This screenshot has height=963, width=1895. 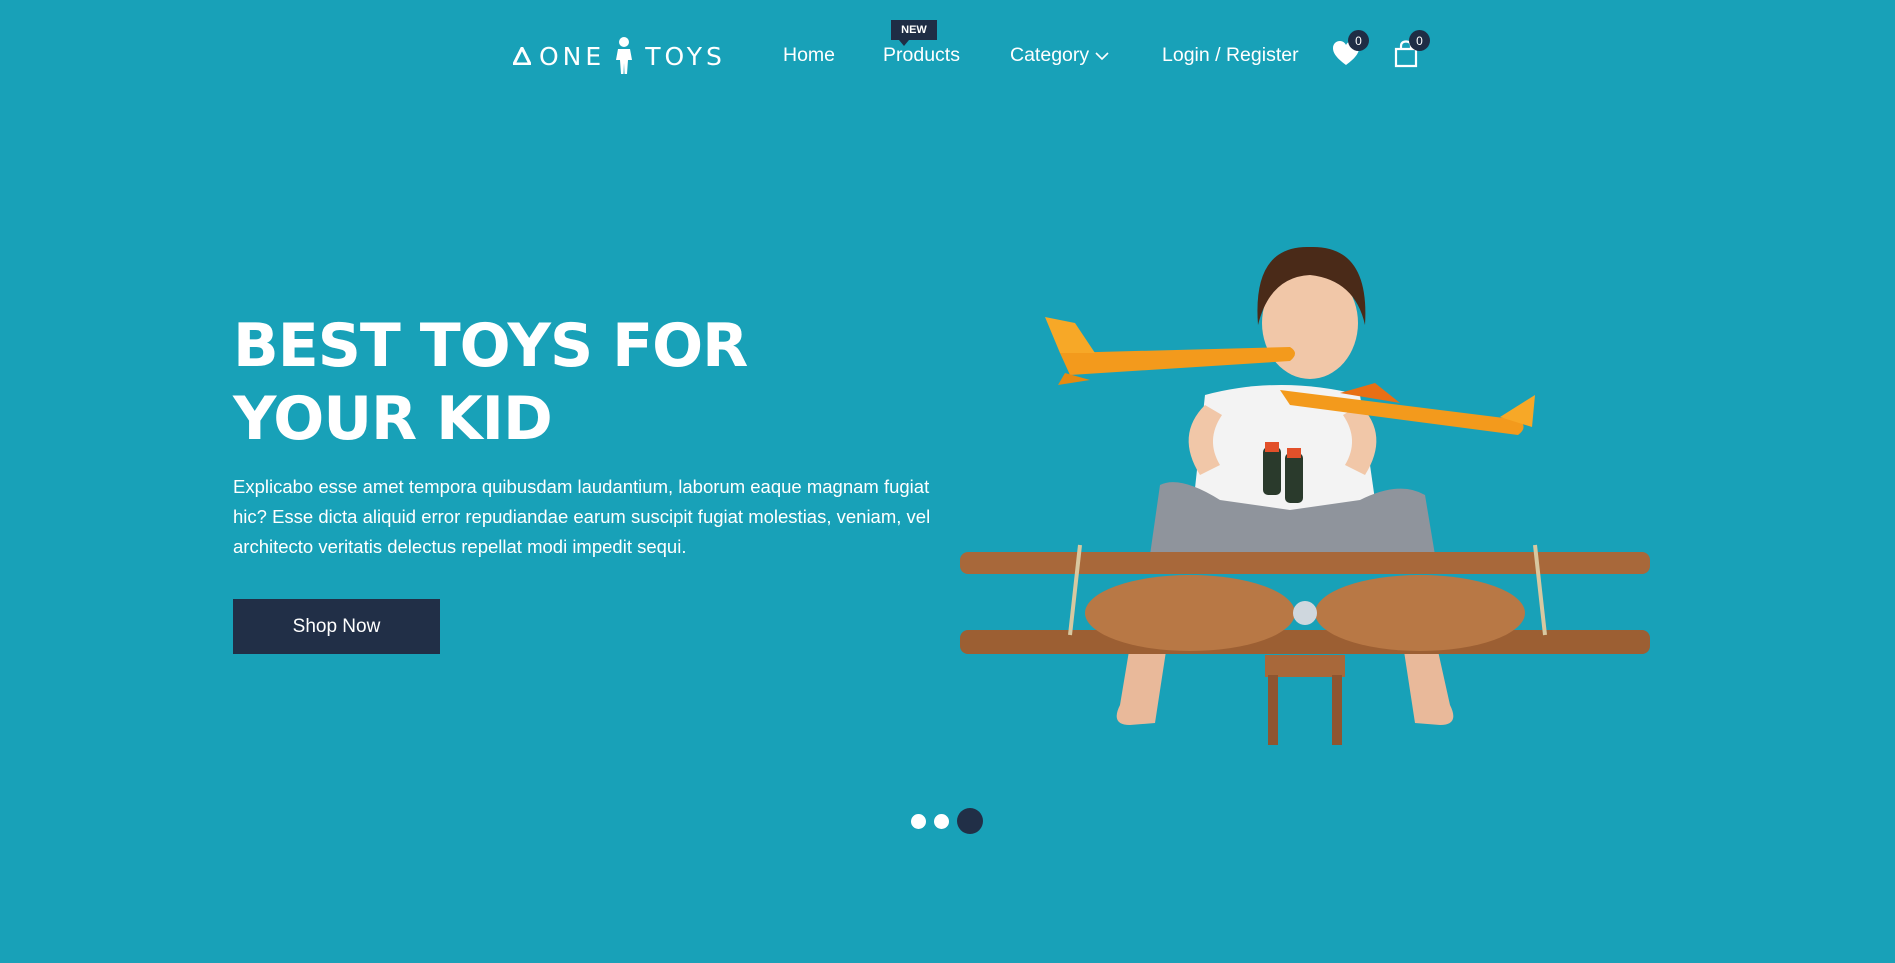 What do you see at coordinates (1050, 55) in the screenshot?
I see `nav-category-label: Category` at bounding box center [1050, 55].